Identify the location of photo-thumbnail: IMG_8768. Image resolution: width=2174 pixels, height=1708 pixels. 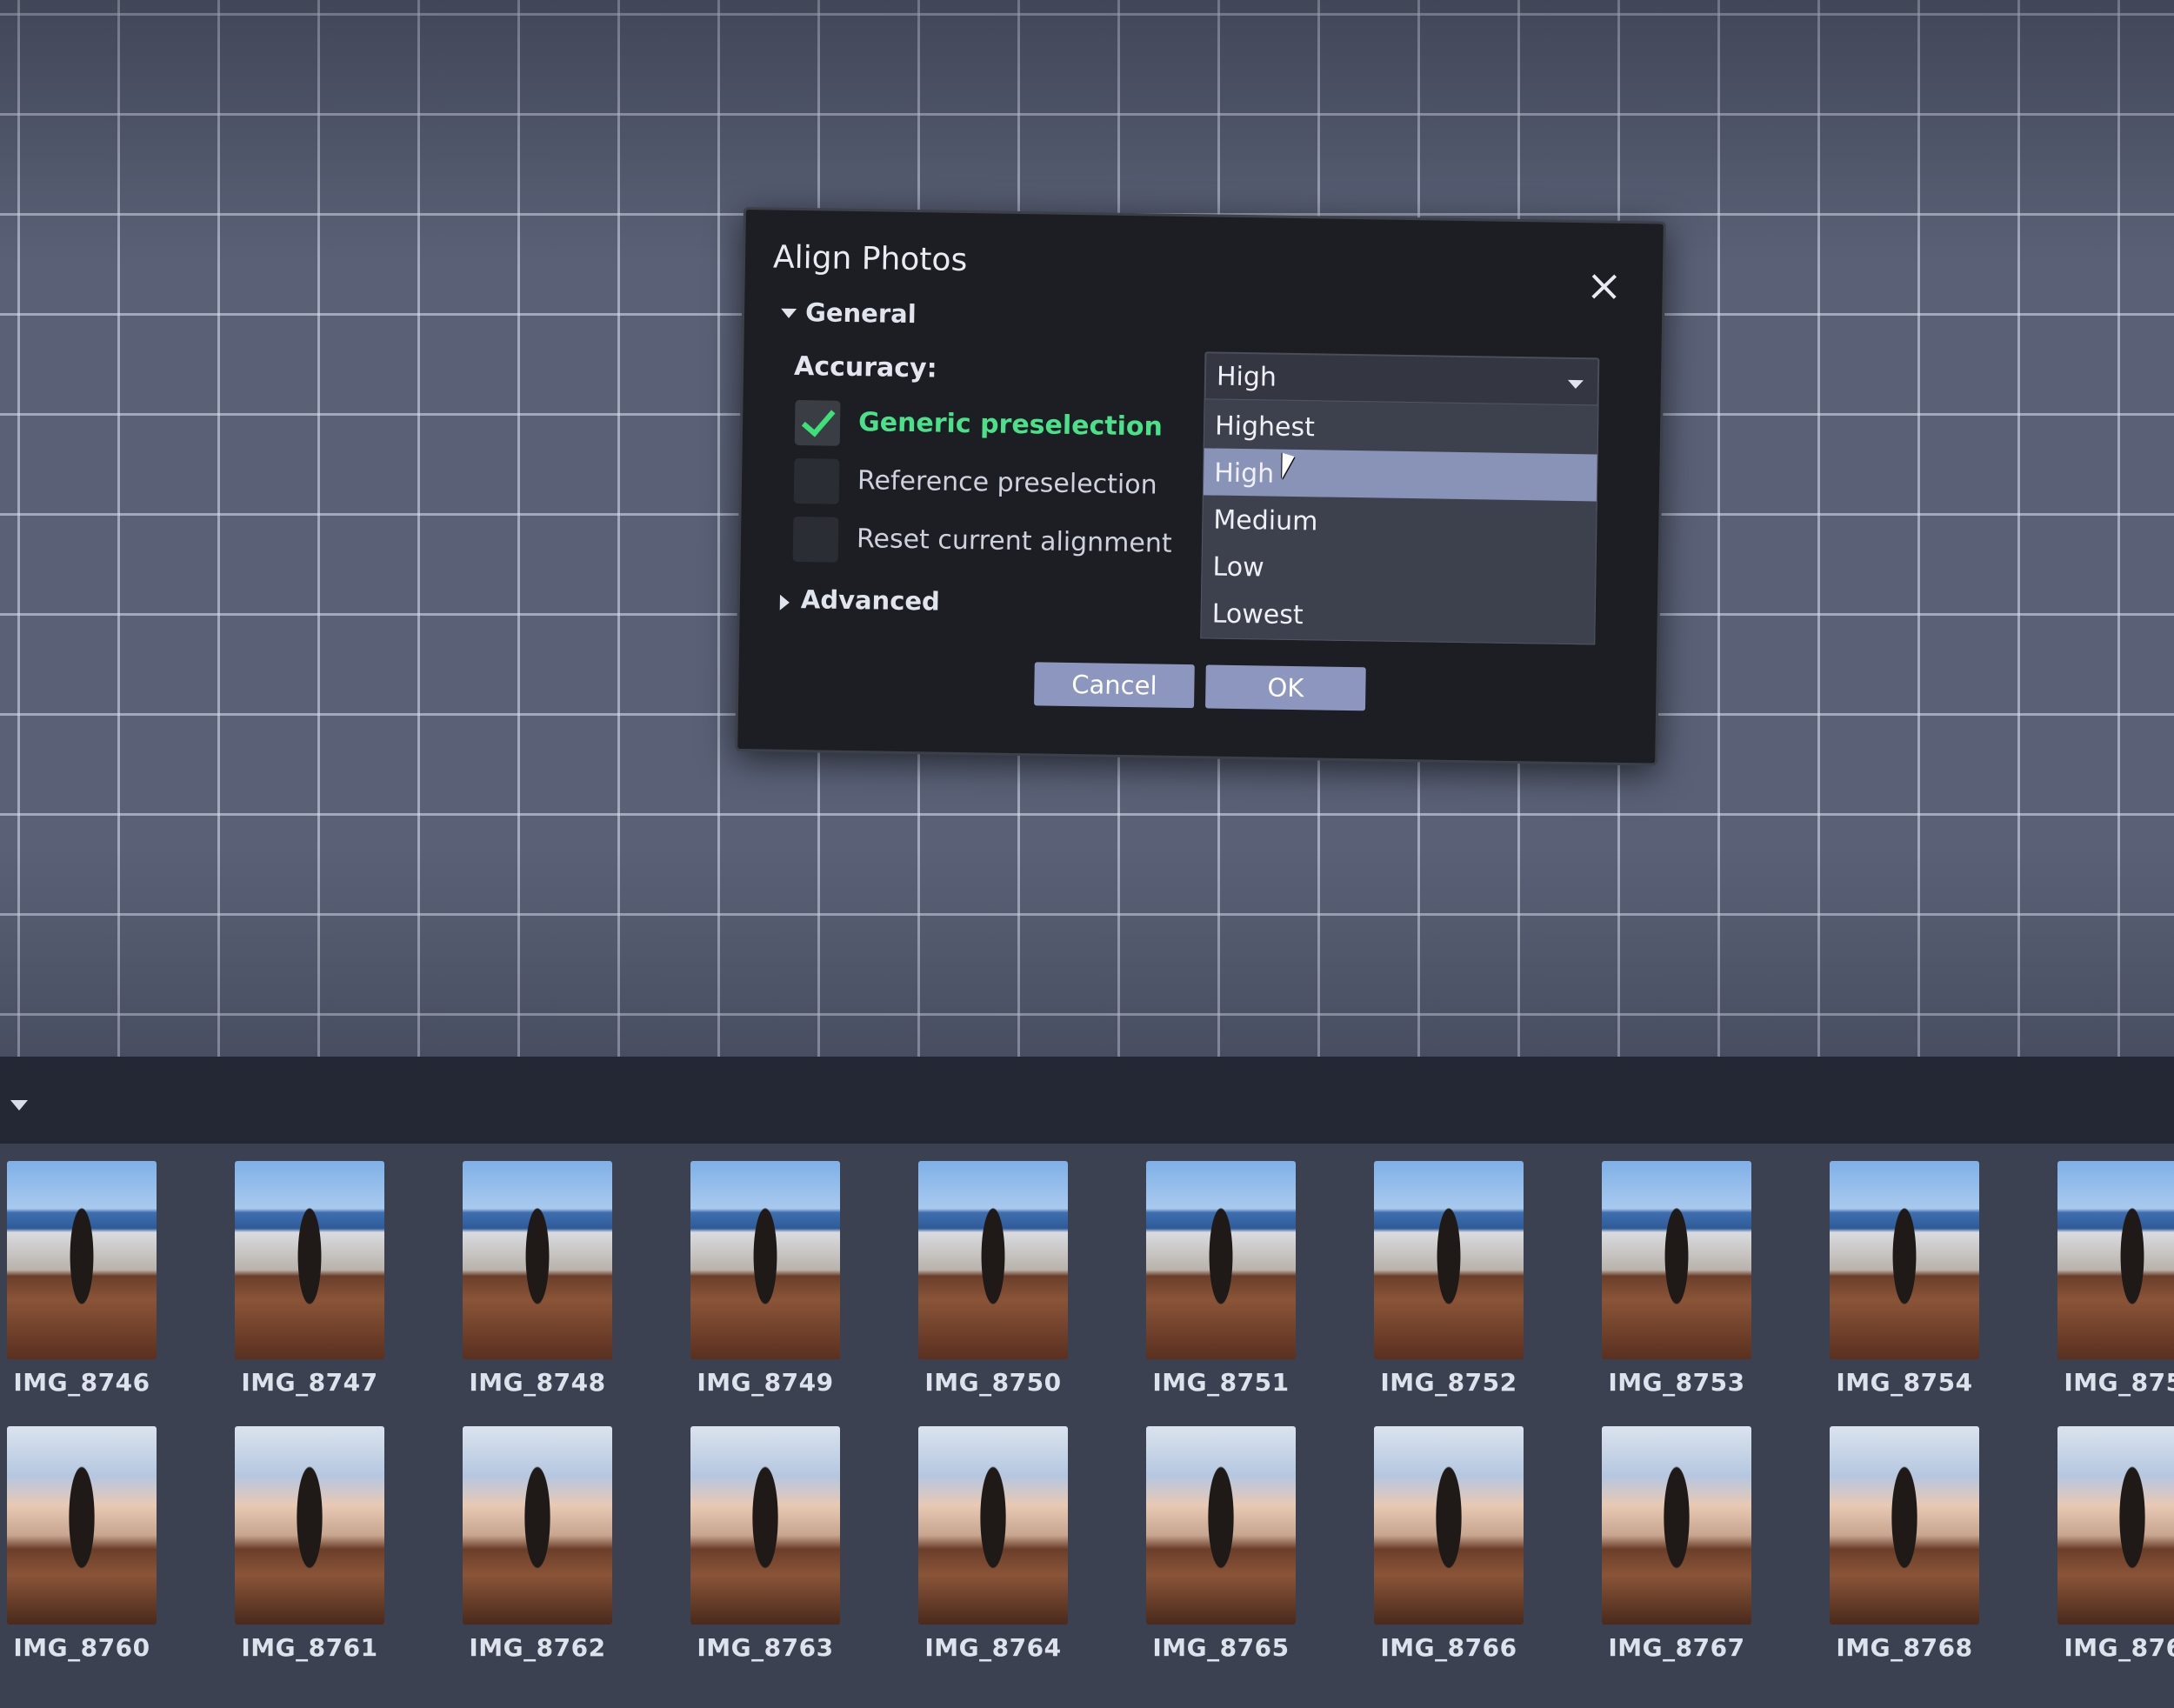
(1904, 1552).